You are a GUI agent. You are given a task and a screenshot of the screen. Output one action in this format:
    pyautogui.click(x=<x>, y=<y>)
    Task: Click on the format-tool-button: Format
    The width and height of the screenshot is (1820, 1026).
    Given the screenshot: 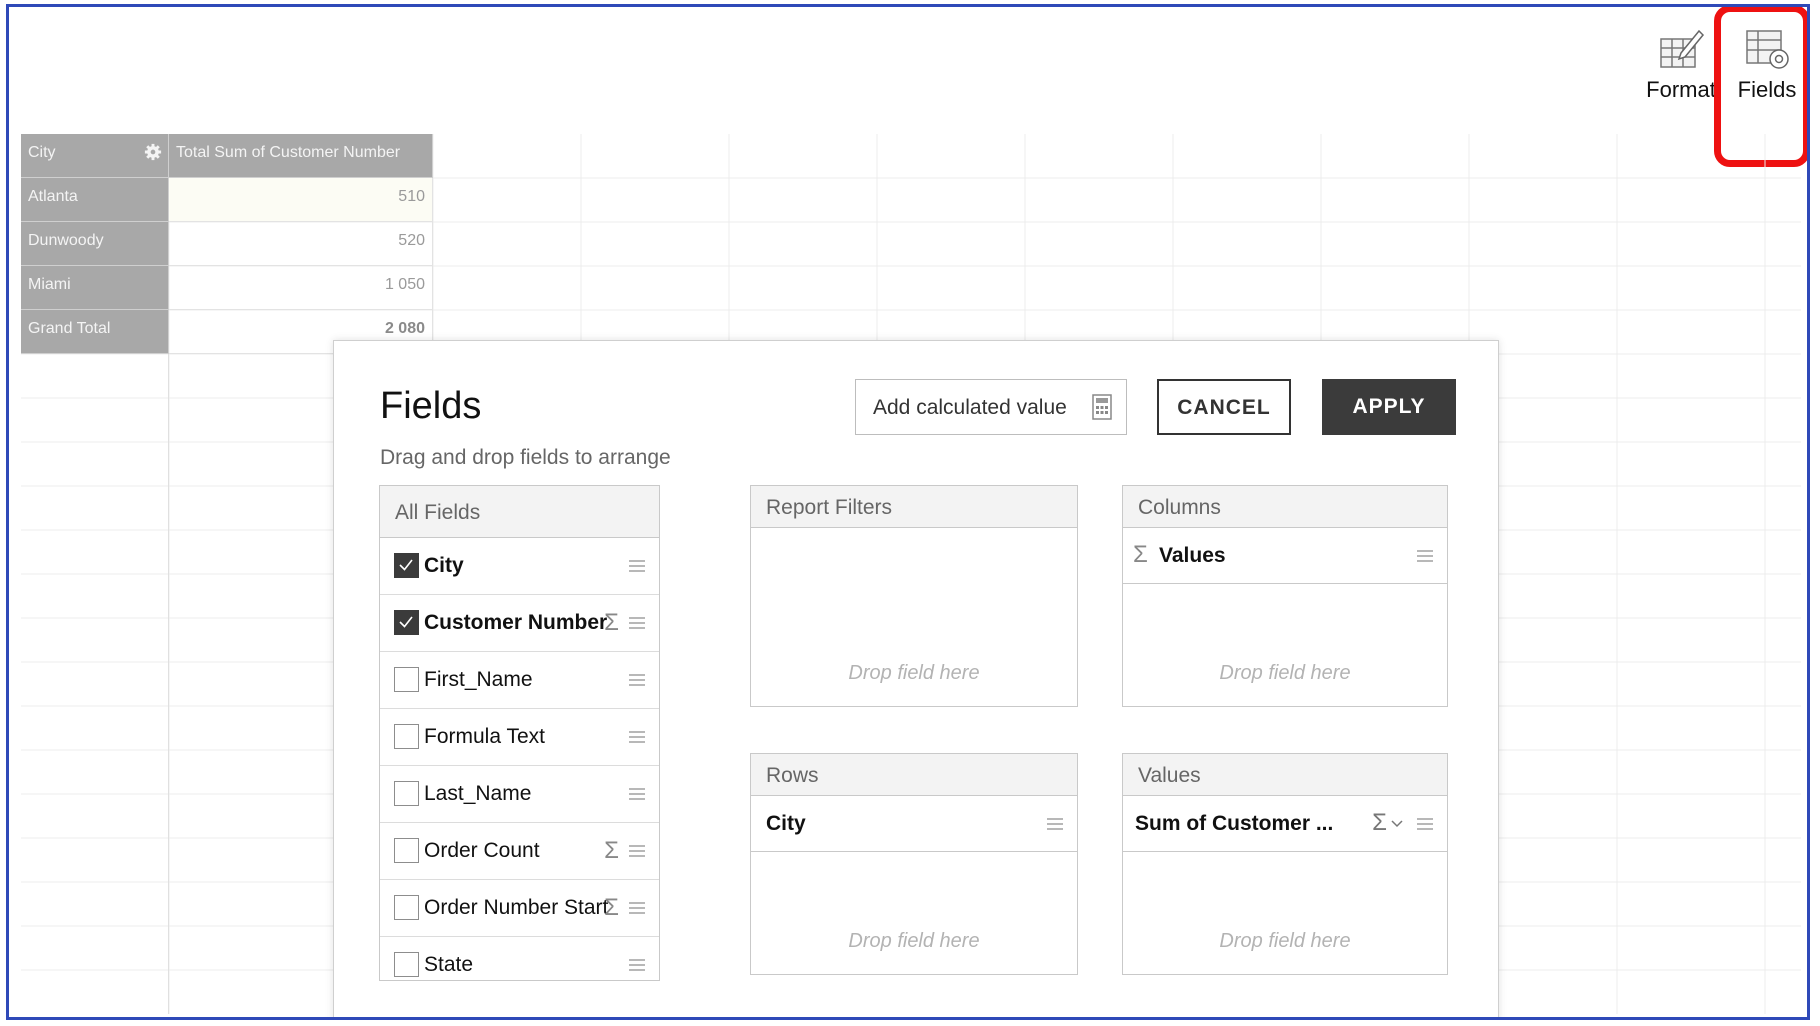 What is the action you would take?
    pyautogui.click(x=1681, y=65)
    